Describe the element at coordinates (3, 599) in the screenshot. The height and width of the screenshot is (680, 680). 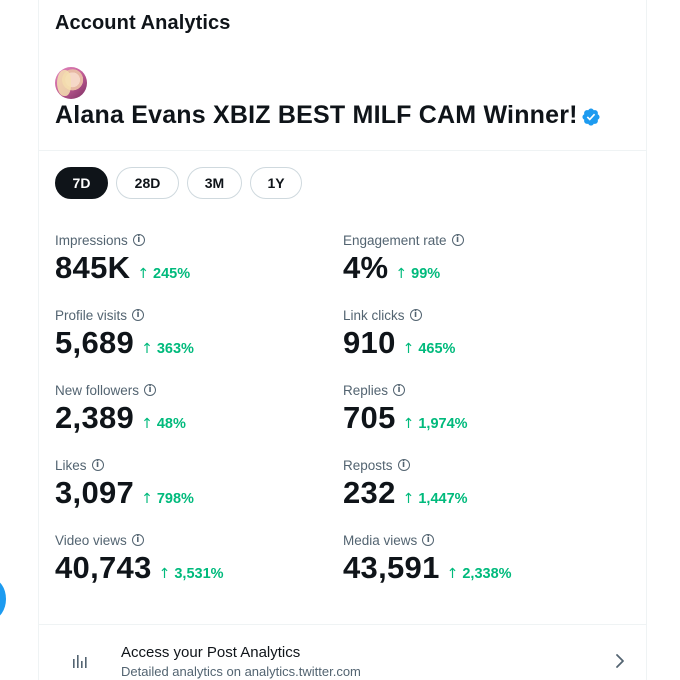
I see `compose-button` at that location.